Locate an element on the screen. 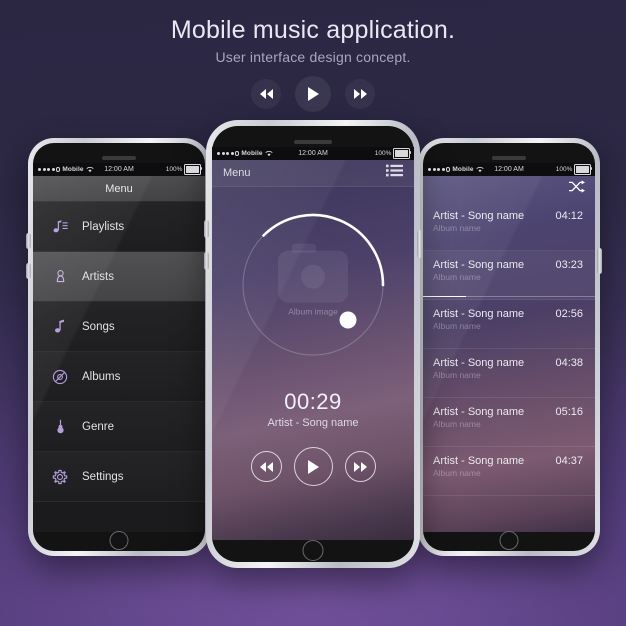 This screenshot has height=626, width=626. menu-item-settings: Settings is located at coordinates (119, 477).